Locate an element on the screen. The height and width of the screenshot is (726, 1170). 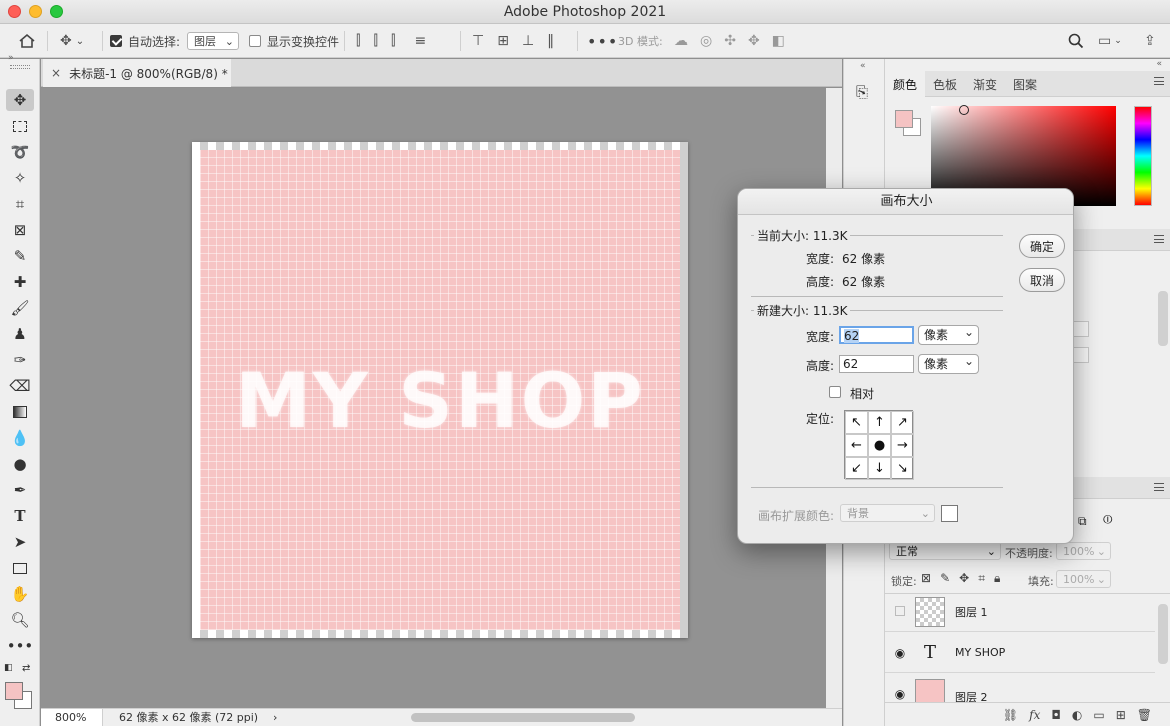
healing-brush-tool-icon: ✚ is located at coordinates (20, 282).